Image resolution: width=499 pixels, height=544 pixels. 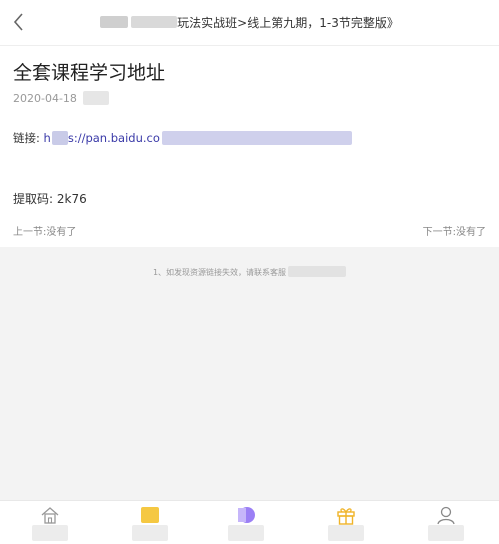 I want to click on tab-profile, so click(x=446, y=522).